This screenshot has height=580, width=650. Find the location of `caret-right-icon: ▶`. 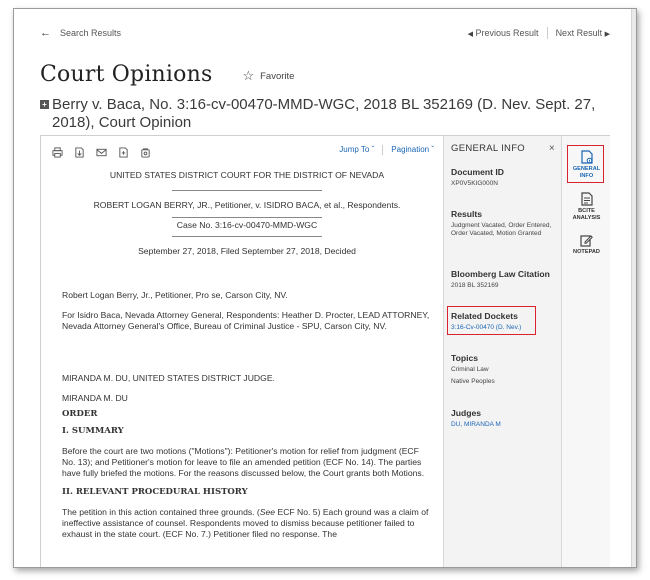

caret-right-icon: ▶ is located at coordinates (607, 34).